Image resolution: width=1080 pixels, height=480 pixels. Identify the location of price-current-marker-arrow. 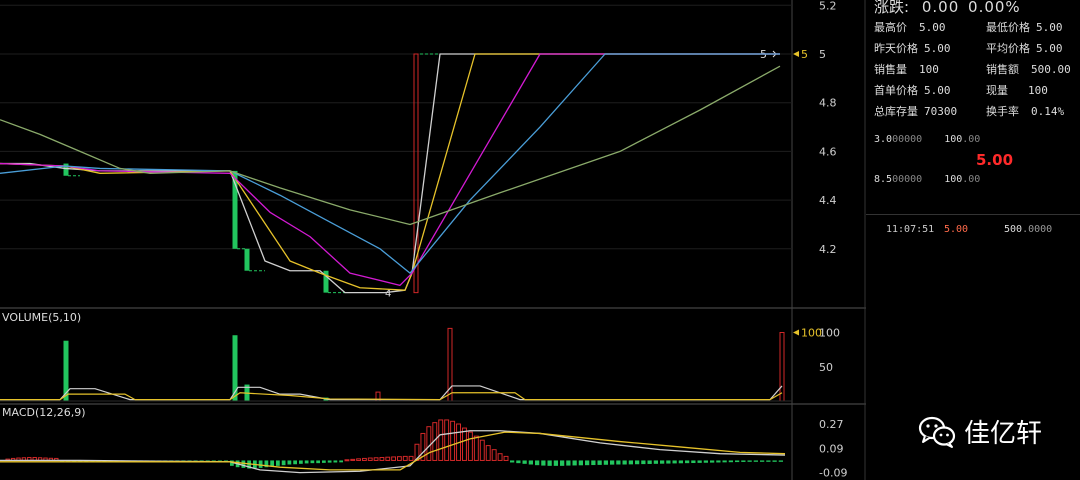
(796, 54).